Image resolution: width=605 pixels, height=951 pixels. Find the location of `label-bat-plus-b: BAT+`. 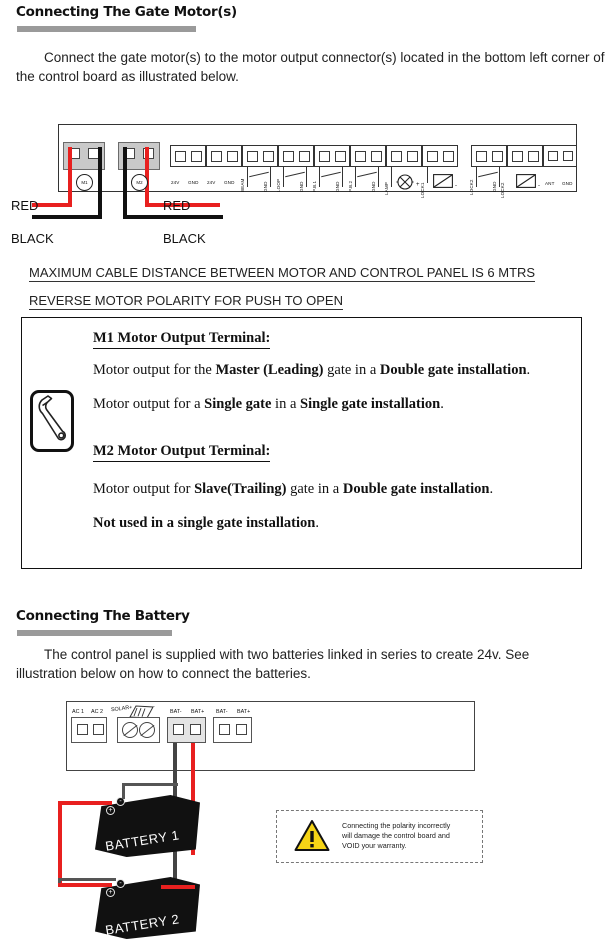

label-bat-plus-b: BAT+ is located at coordinates (244, 712).